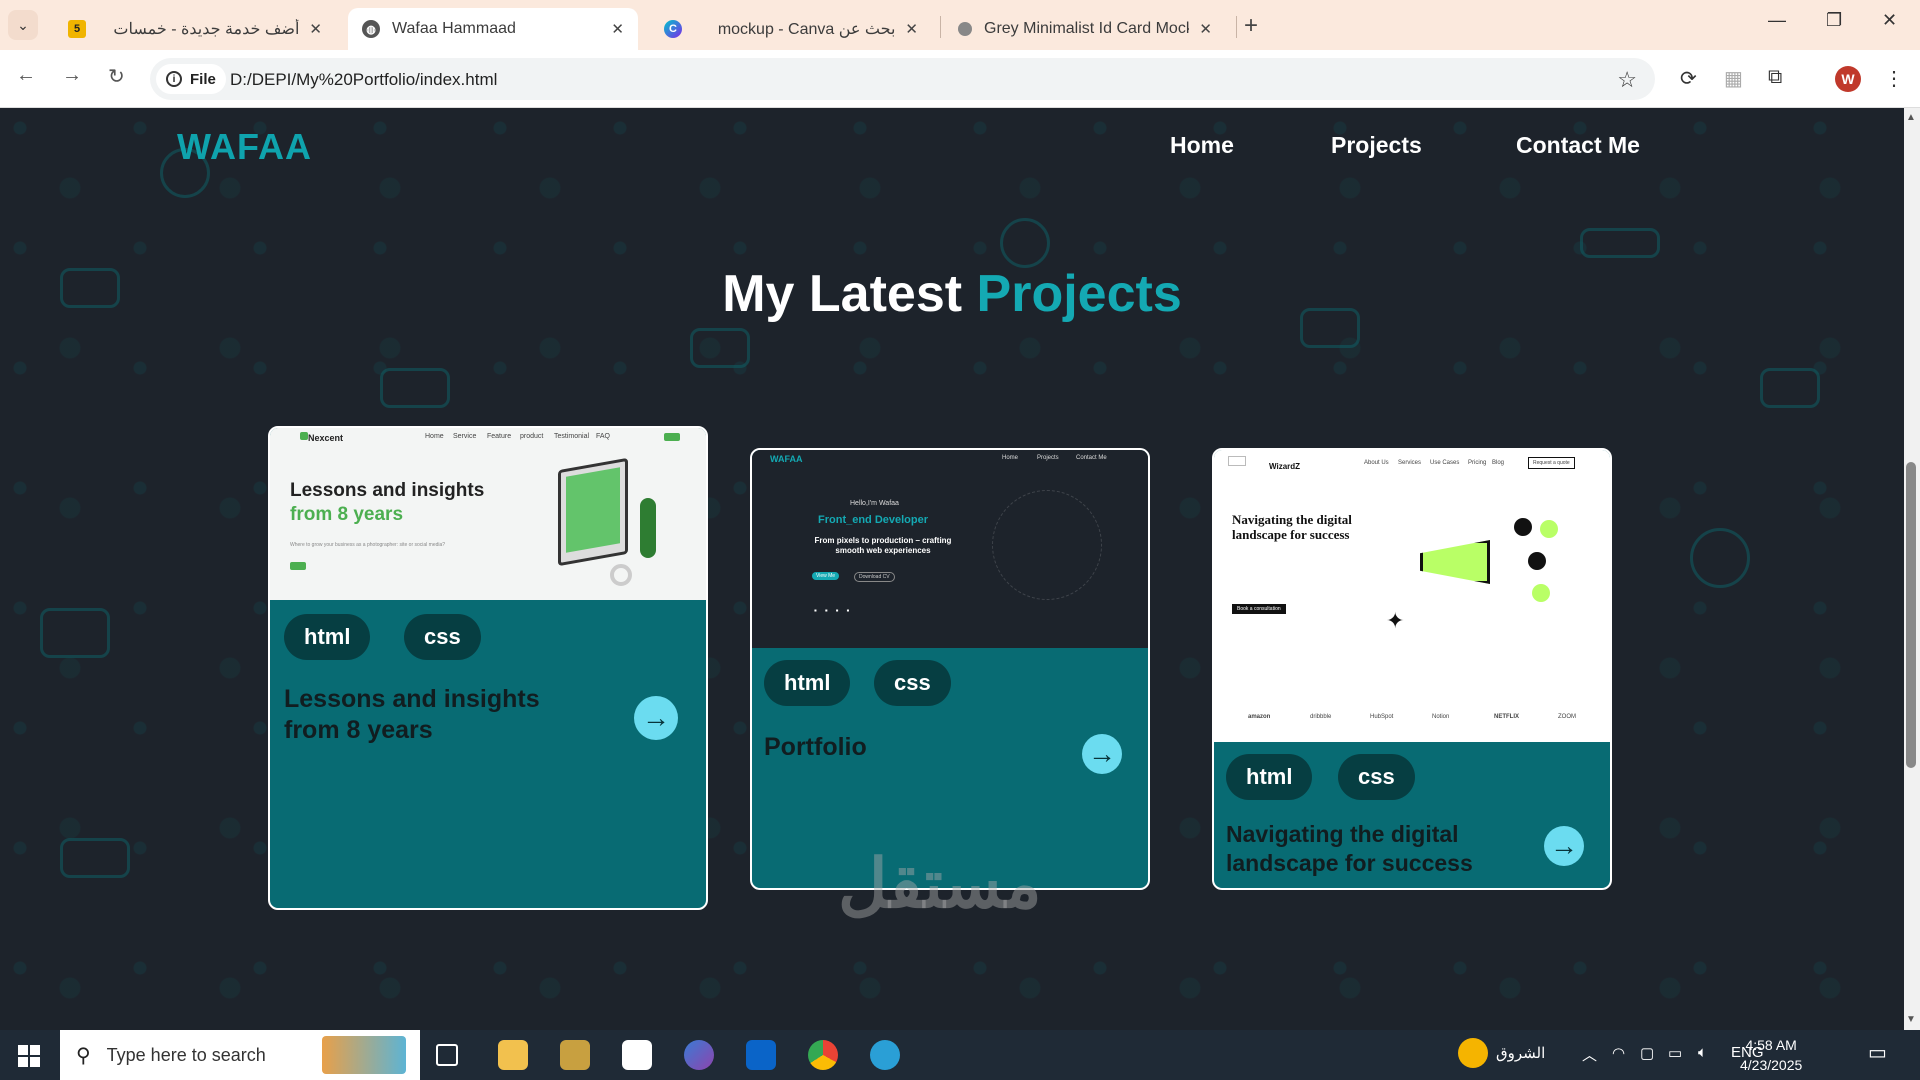  What do you see at coordinates (1047, 545) in the screenshot?
I see `thumb-doodle-circle` at bounding box center [1047, 545].